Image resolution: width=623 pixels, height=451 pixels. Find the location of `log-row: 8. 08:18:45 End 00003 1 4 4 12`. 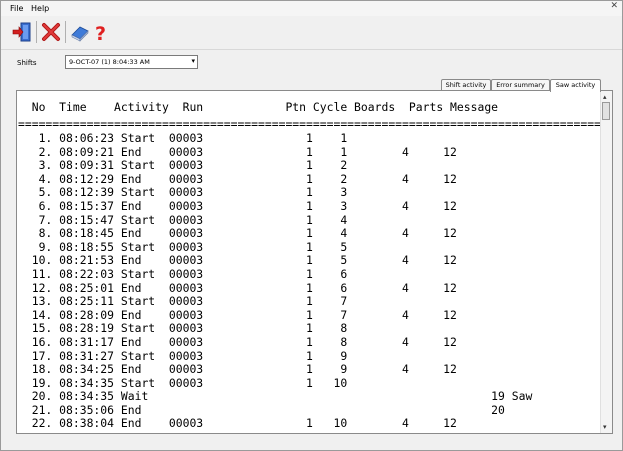

log-row: 8. 08:18:45 End 00003 1 4 4 12 is located at coordinates (237, 233).